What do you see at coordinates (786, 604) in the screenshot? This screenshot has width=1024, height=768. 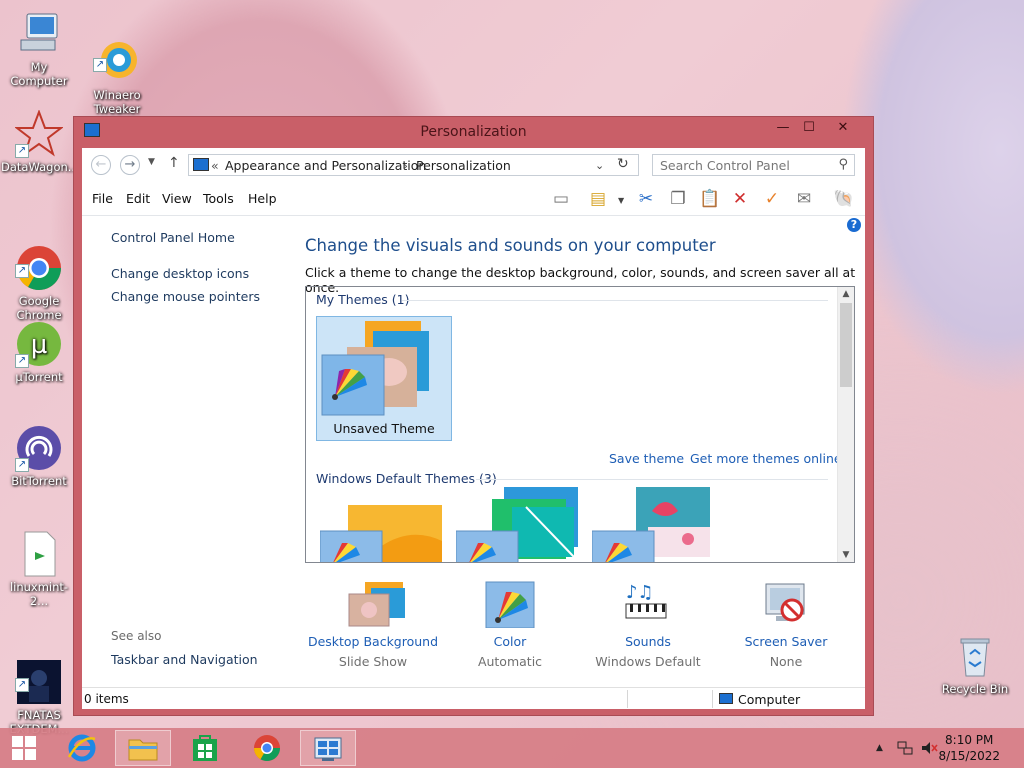 I see `screen-saver-icon` at bounding box center [786, 604].